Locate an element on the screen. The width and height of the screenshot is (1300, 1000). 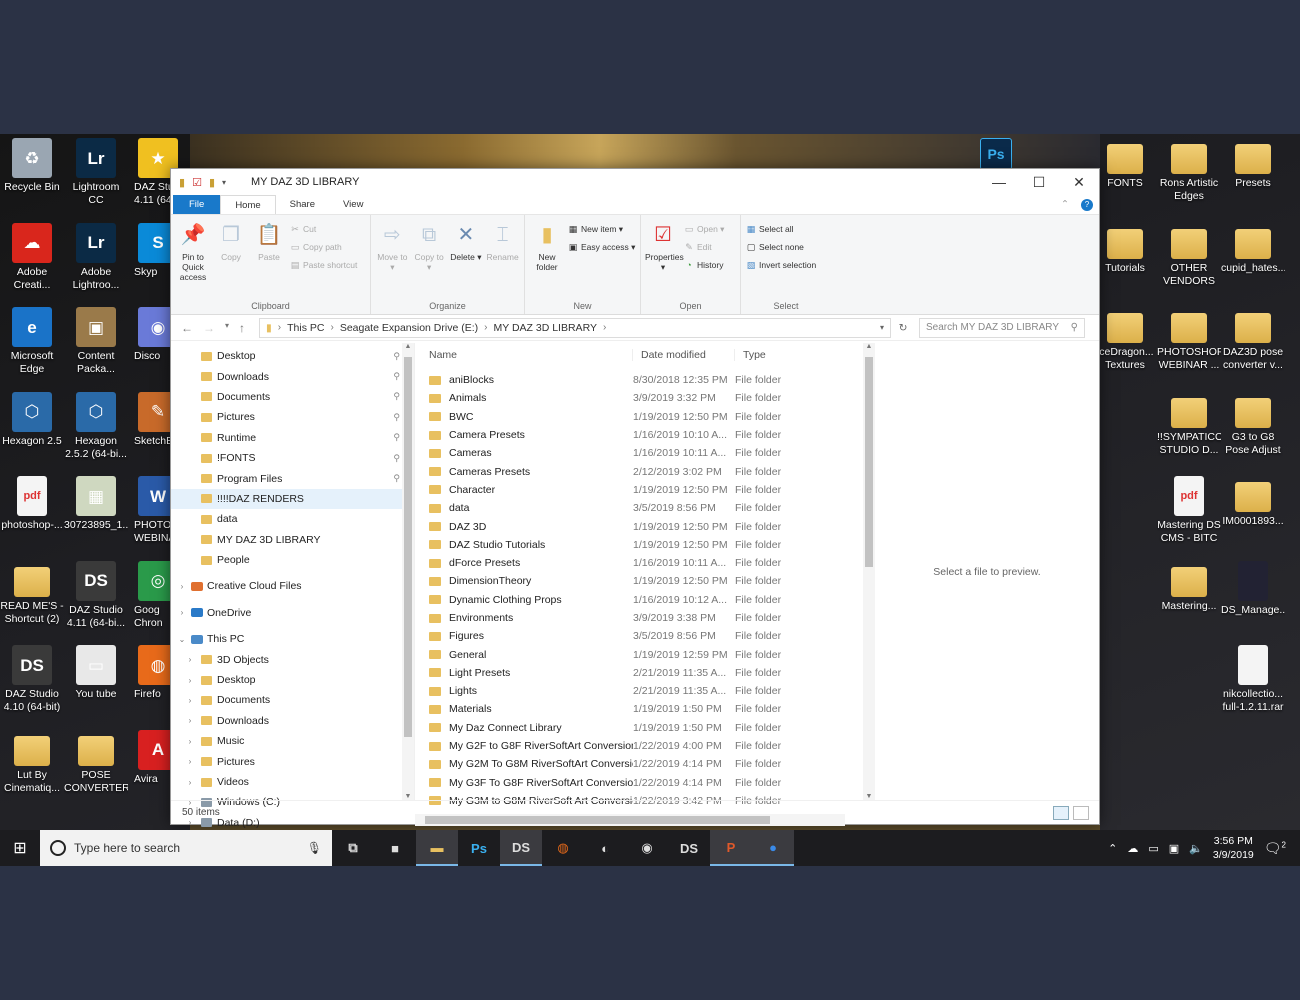
nav-item: !!!!DAZ RENDERS is located at coordinates (292, 499).